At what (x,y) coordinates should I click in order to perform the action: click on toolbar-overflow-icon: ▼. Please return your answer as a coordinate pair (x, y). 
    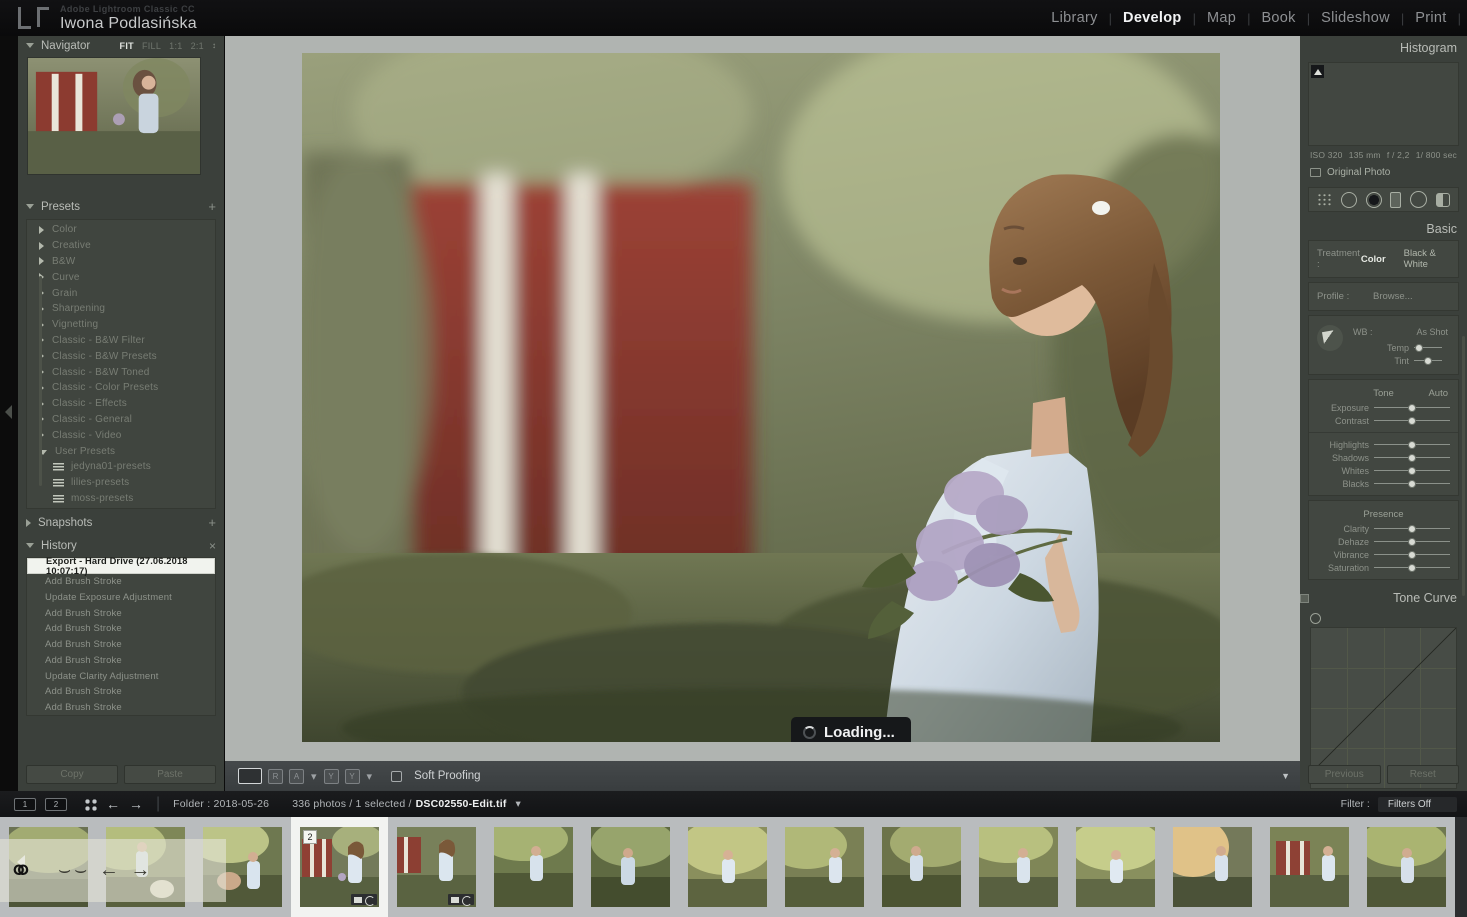
    Looking at the image, I should click on (1285, 776).